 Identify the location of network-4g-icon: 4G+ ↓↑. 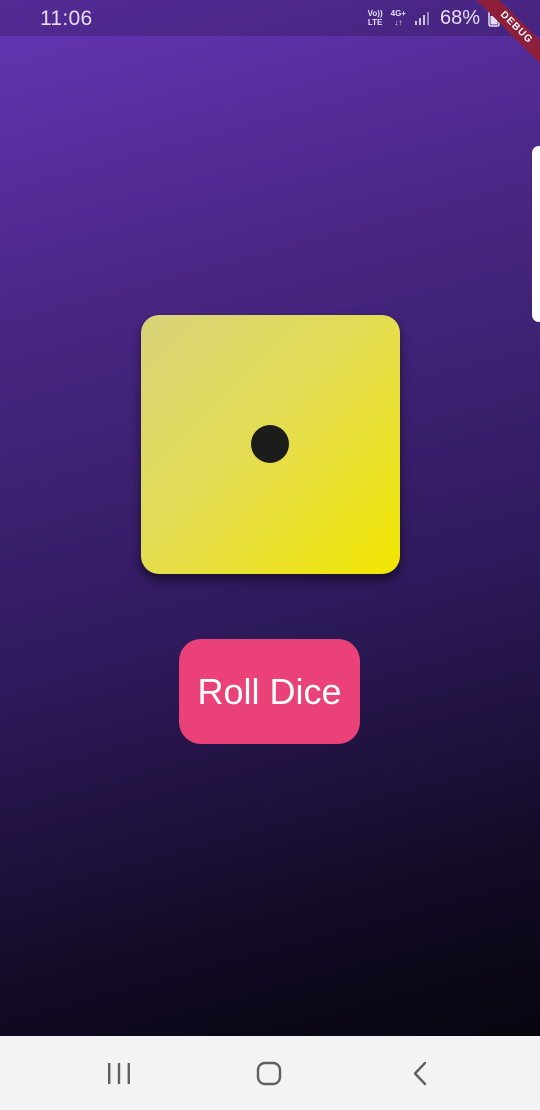
(398, 18).